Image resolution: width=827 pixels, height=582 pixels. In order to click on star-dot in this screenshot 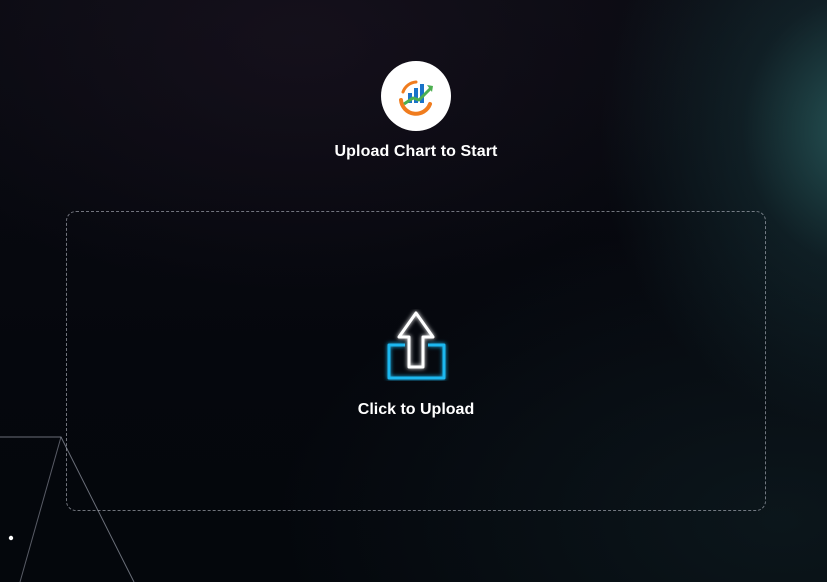, I will do `click(11, 538)`.